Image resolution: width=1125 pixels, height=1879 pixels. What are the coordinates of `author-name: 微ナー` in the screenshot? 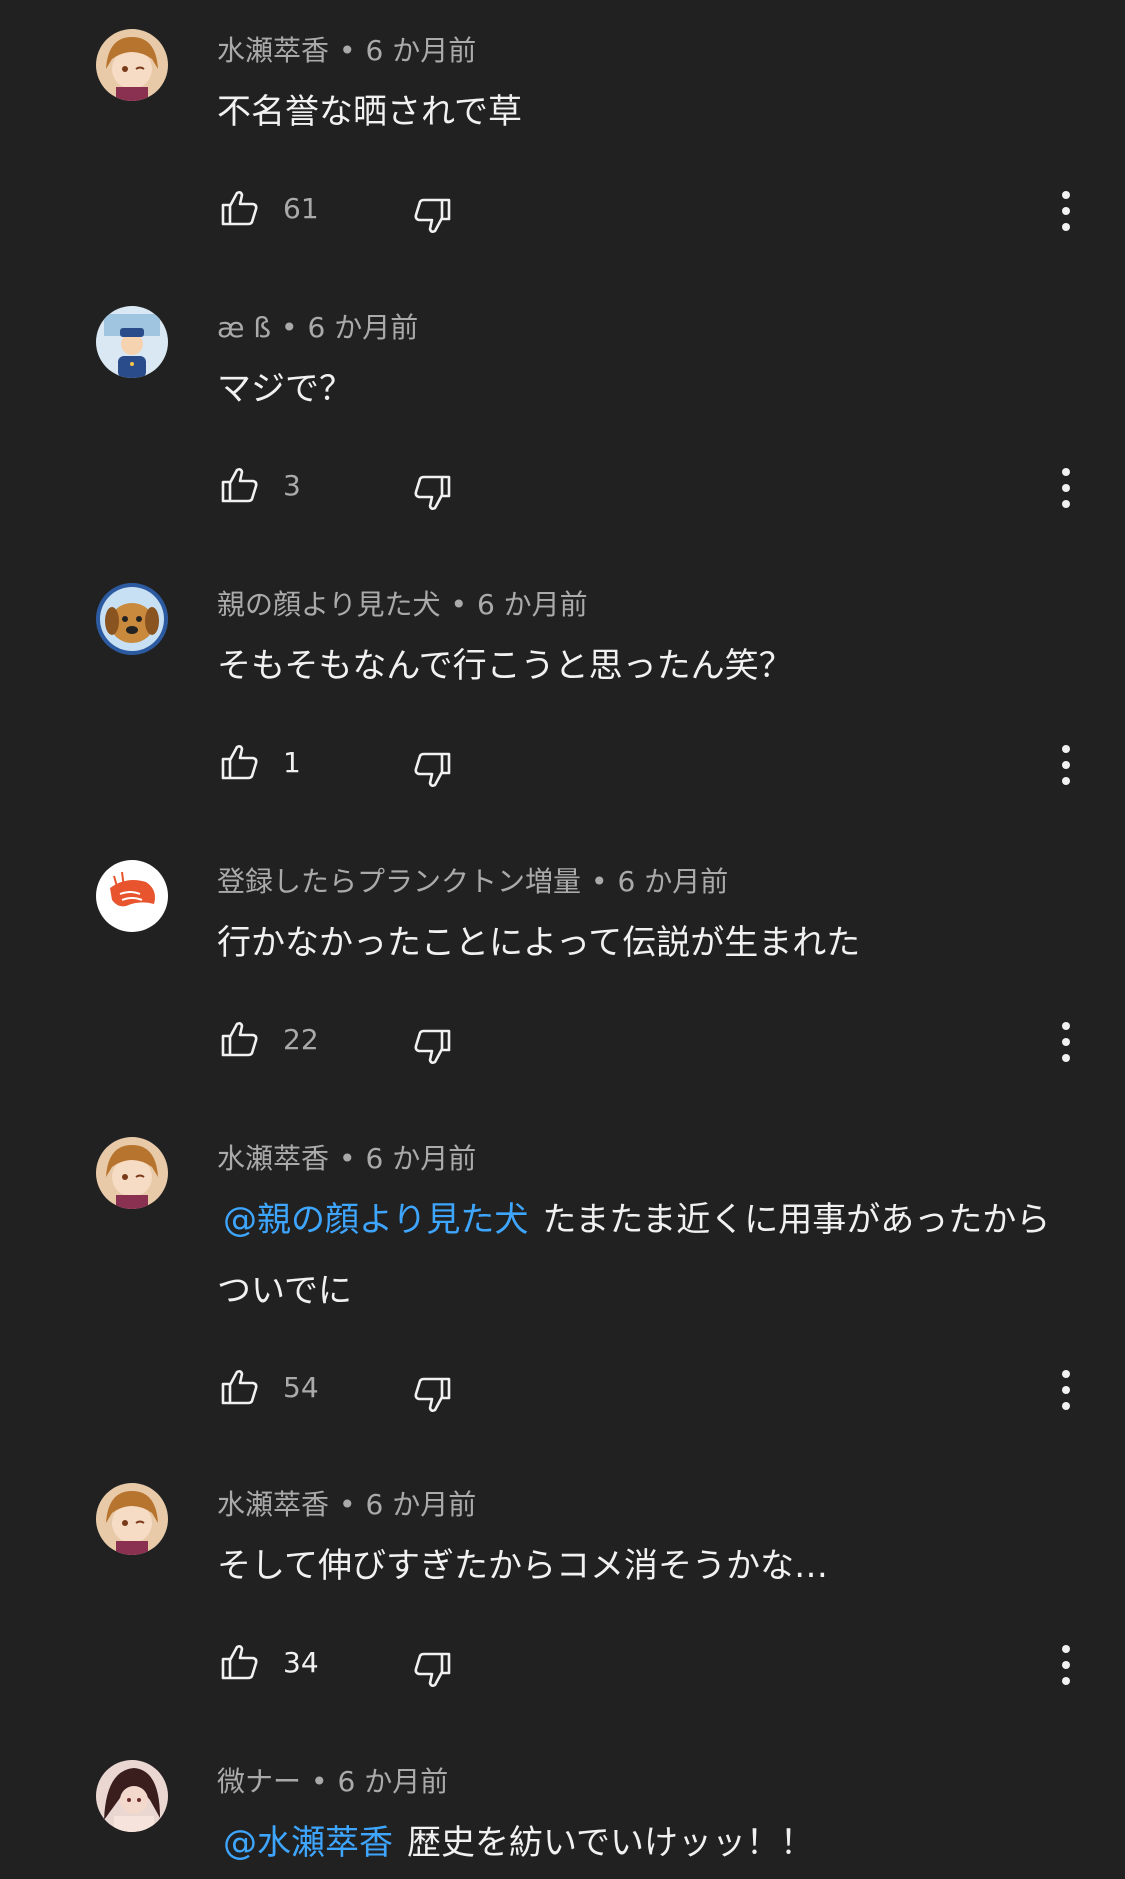 It's located at (259, 1781).